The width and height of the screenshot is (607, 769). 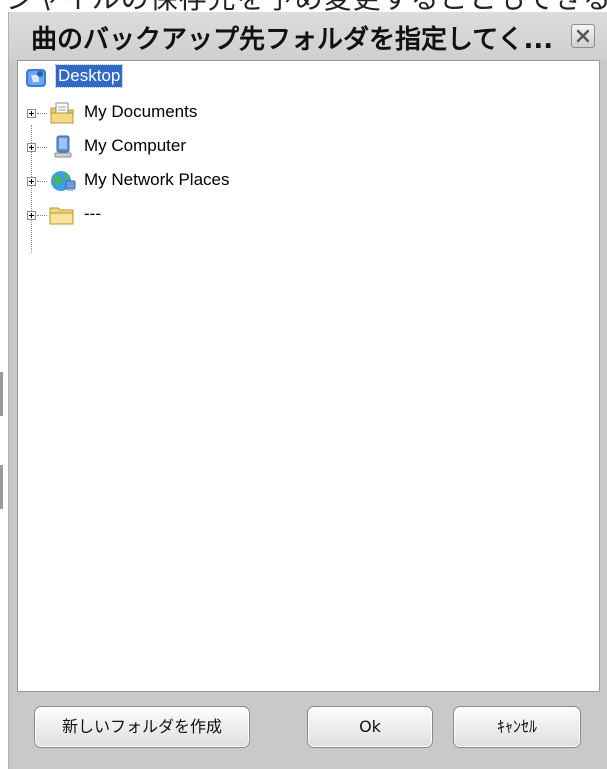 What do you see at coordinates (61, 216) in the screenshot?
I see `folder-icon` at bounding box center [61, 216].